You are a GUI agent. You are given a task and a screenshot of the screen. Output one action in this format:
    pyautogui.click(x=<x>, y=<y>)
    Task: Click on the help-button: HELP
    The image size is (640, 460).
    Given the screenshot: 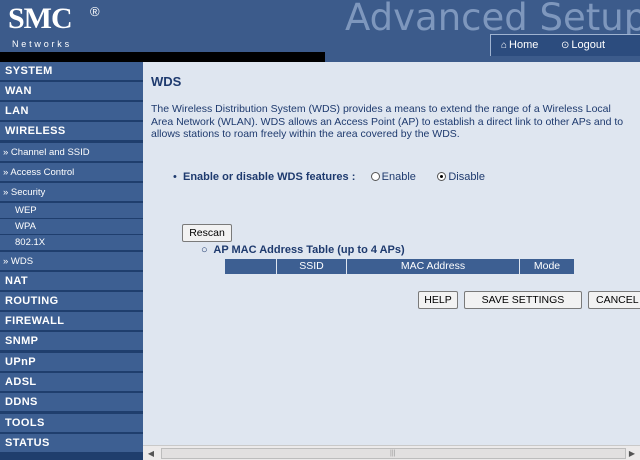 What is the action you would take?
    pyautogui.click(x=438, y=300)
    